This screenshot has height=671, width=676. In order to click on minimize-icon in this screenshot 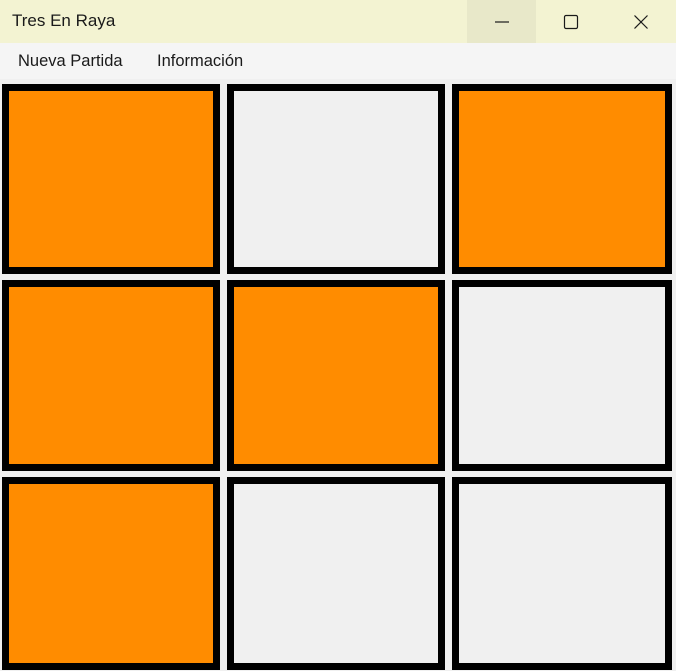, I will do `click(501, 21)`.